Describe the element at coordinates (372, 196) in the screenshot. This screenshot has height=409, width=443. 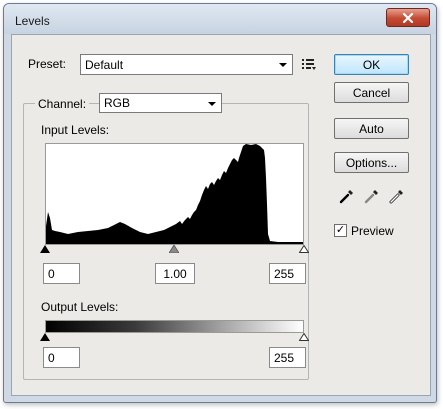
I see `gray-eyedropper-icon` at that location.